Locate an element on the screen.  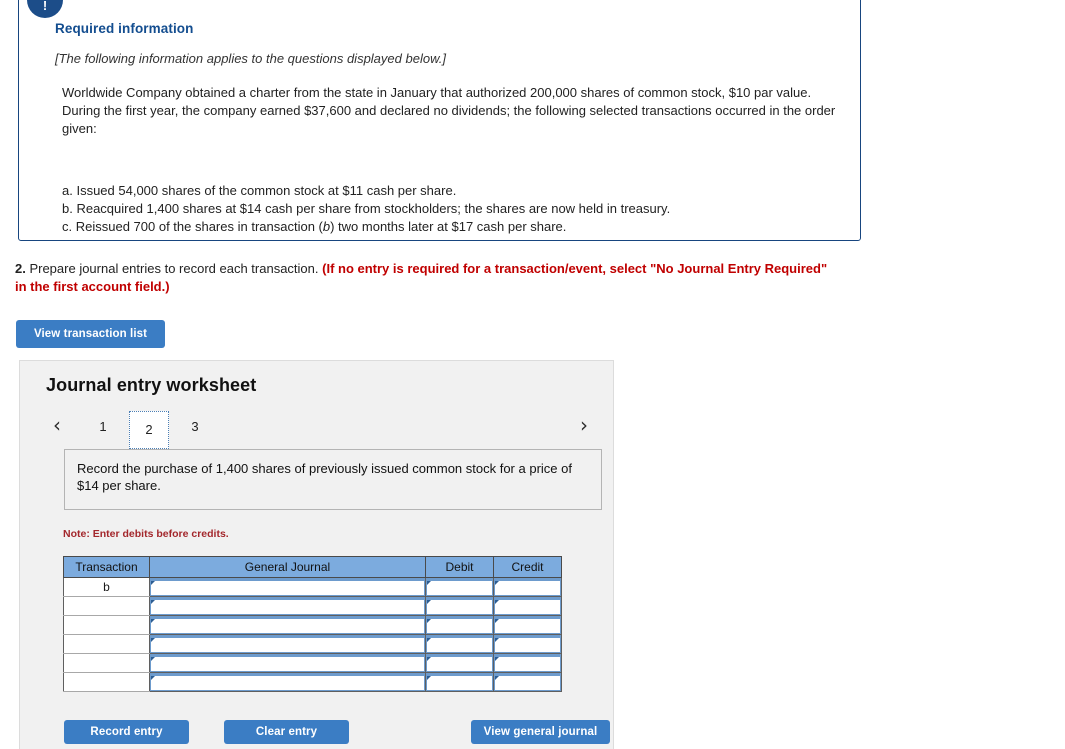
worksheet-title: Journal entry worksheet is located at coordinates (151, 385).